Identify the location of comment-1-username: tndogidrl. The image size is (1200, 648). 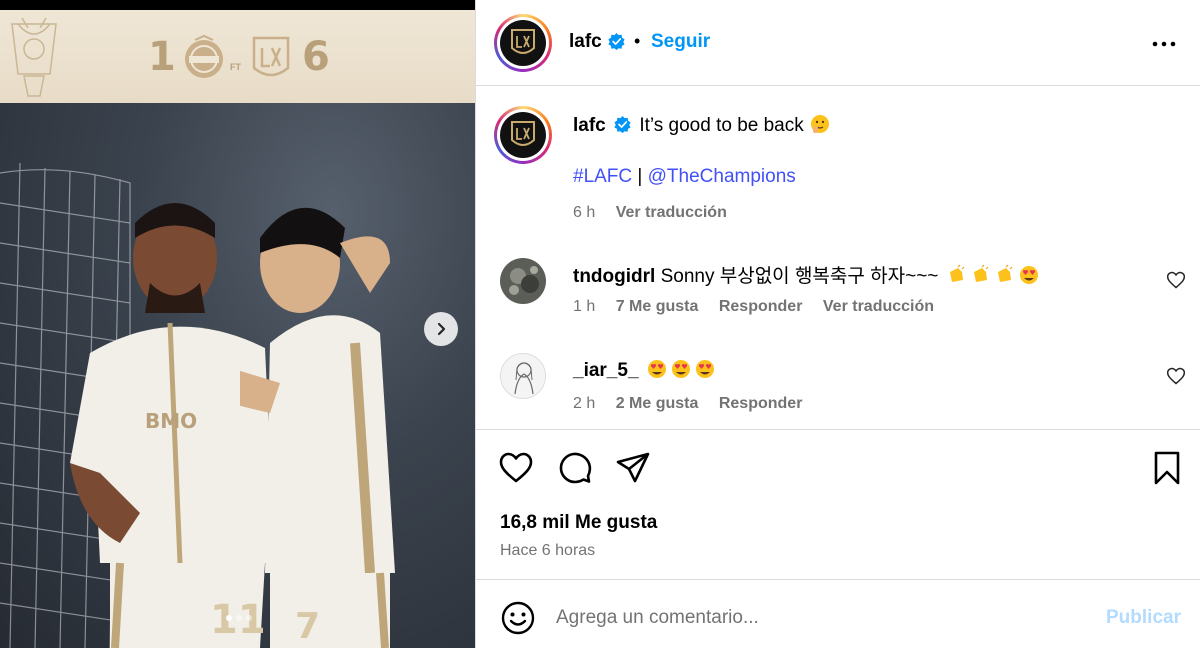
(614, 276).